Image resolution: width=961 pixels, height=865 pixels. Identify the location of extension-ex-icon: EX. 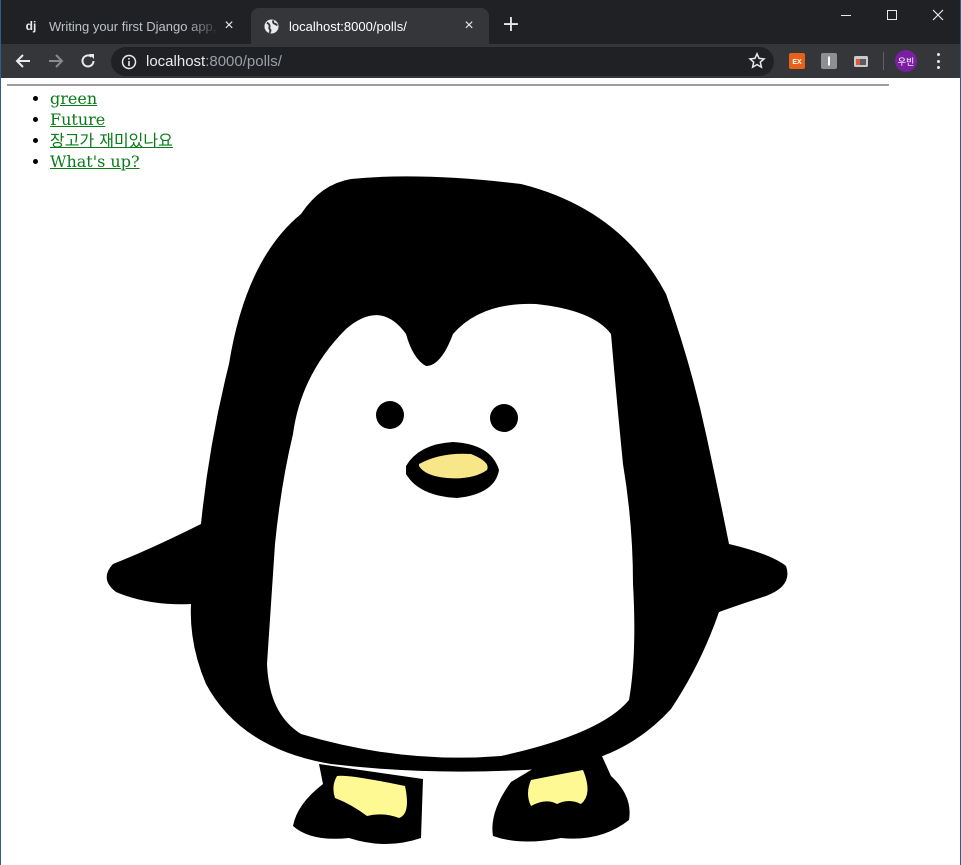
(797, 61).